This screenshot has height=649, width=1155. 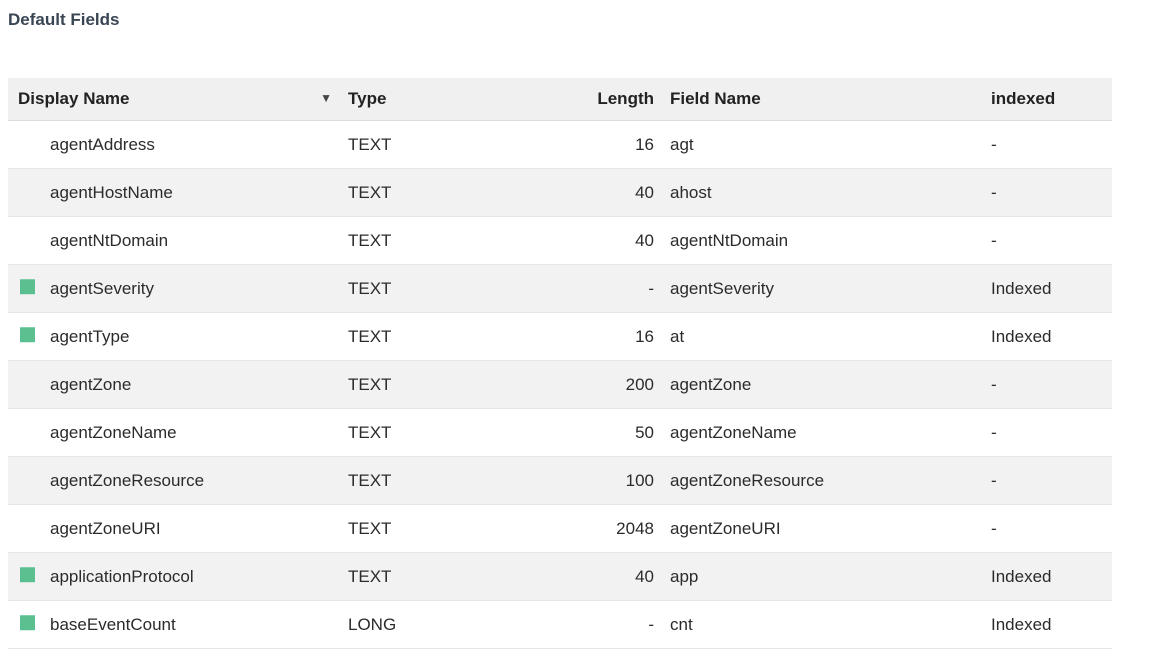 What do you see at coordinates (111, 192) in the screenshot?
I see `display-name-cell: agentHostName` at bounding box center [111, 192].